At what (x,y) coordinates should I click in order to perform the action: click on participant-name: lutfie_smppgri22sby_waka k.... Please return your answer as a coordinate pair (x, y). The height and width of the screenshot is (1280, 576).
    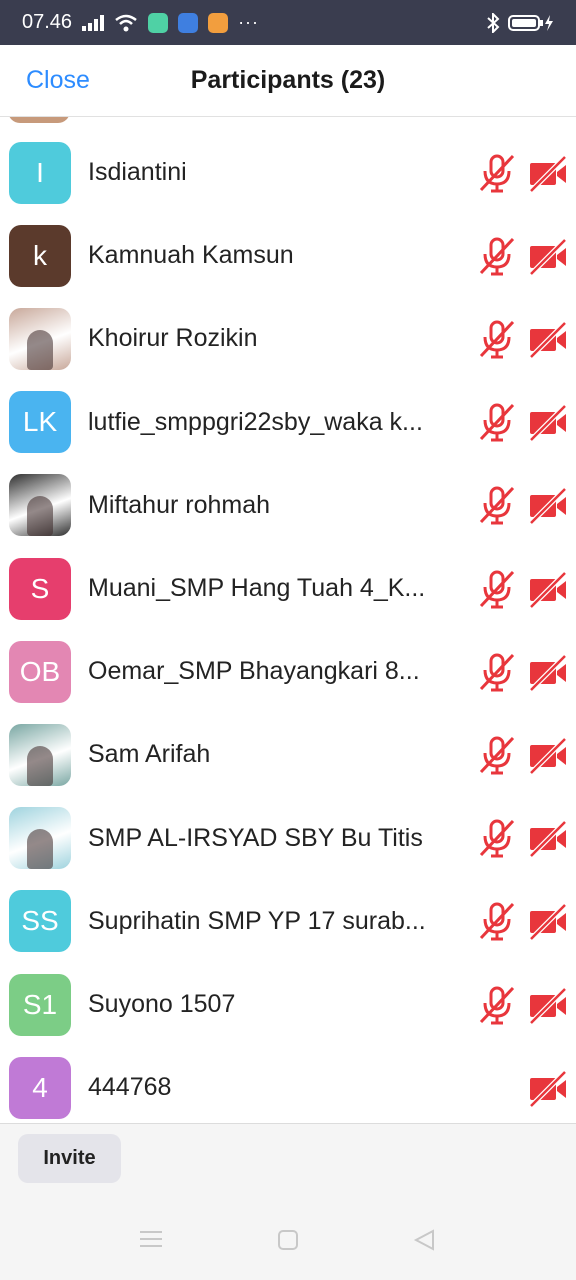
    Looking at the image, I should click on (255, 421).